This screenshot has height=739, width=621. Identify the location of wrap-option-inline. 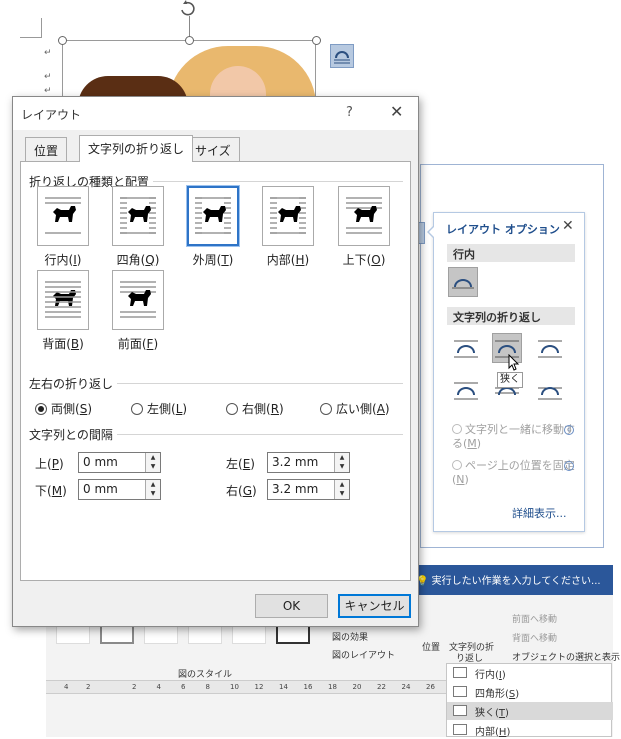
(63, 216).